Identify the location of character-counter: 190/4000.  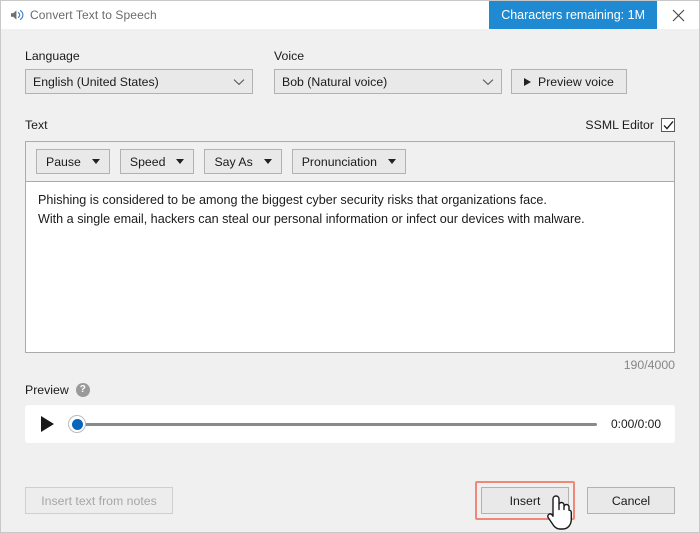
(649, 365).